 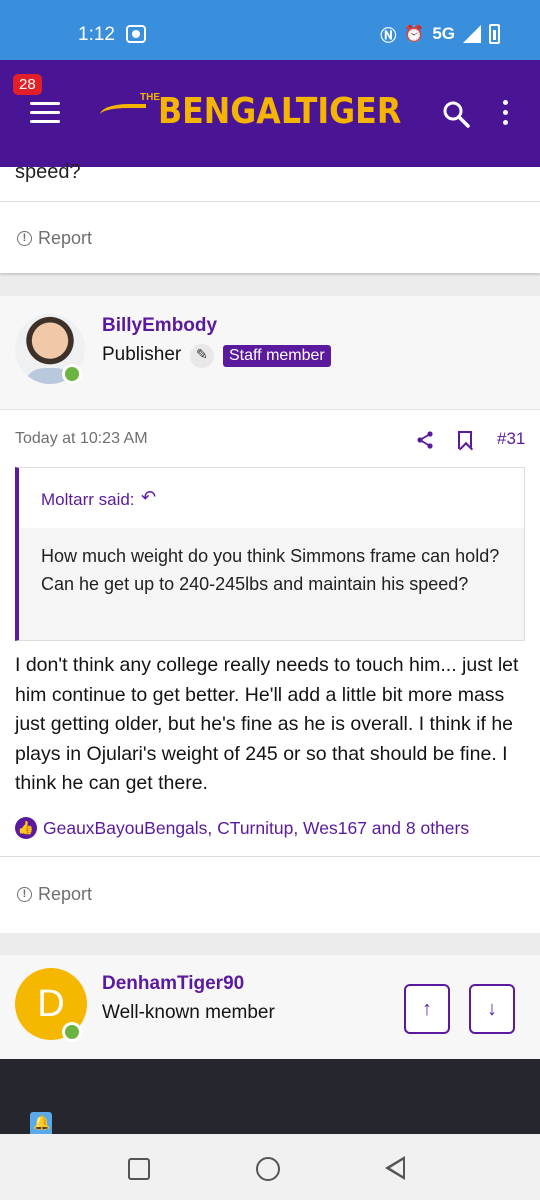 I want to click on user-title: Publisher, so click(x=142, y=354).